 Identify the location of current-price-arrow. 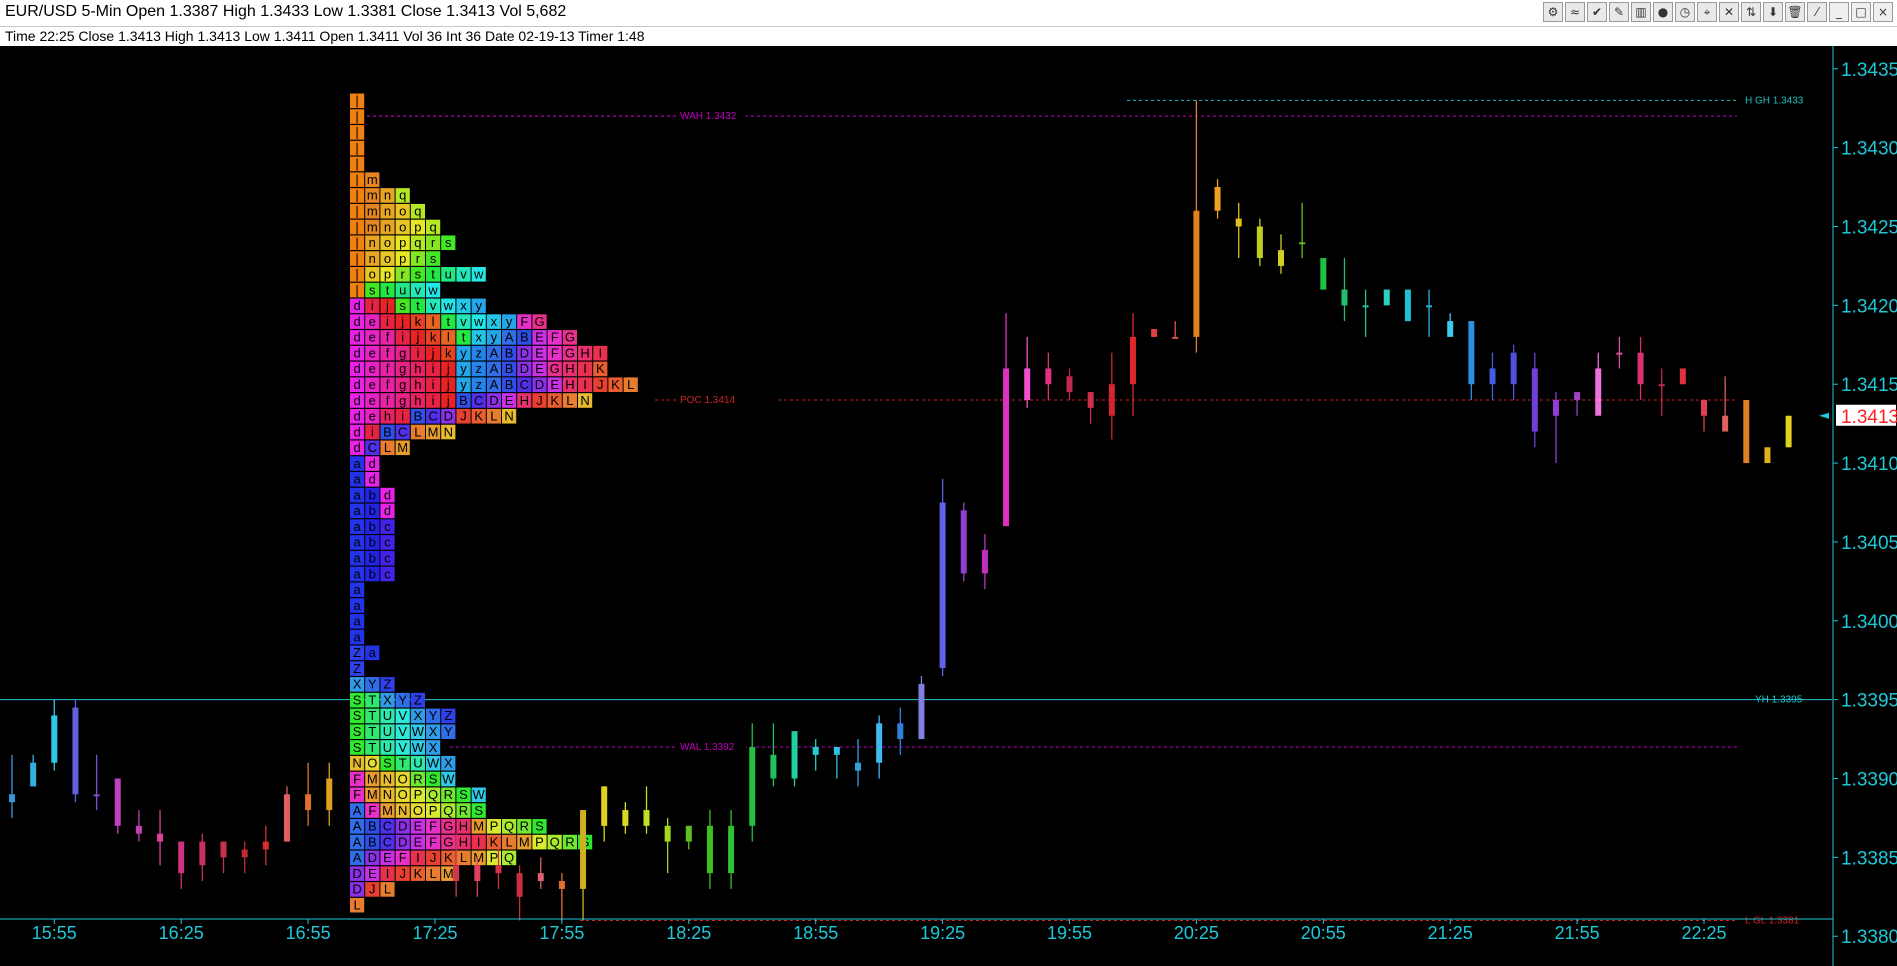
(1824, 415).